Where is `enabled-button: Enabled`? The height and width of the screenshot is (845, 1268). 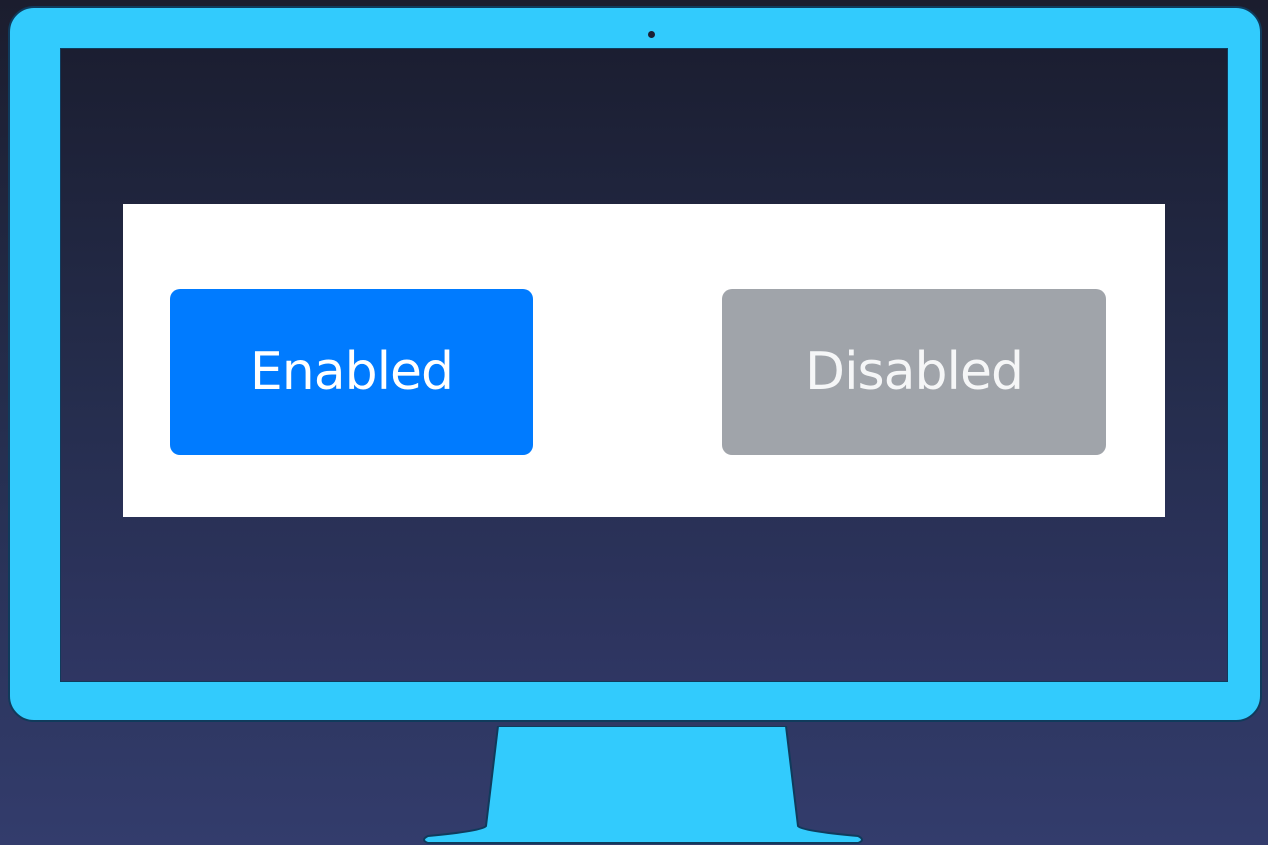 enabled-button: Enabled is located at coordinates (351, 372).